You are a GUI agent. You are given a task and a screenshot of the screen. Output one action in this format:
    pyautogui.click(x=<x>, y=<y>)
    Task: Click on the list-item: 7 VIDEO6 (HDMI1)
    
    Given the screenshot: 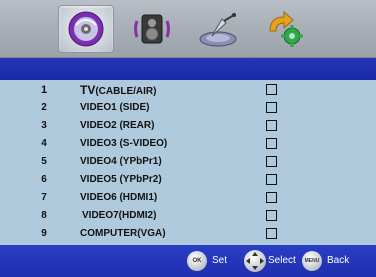 What is the action you would take?
    pyautogui.click(x=188, y=198)
    